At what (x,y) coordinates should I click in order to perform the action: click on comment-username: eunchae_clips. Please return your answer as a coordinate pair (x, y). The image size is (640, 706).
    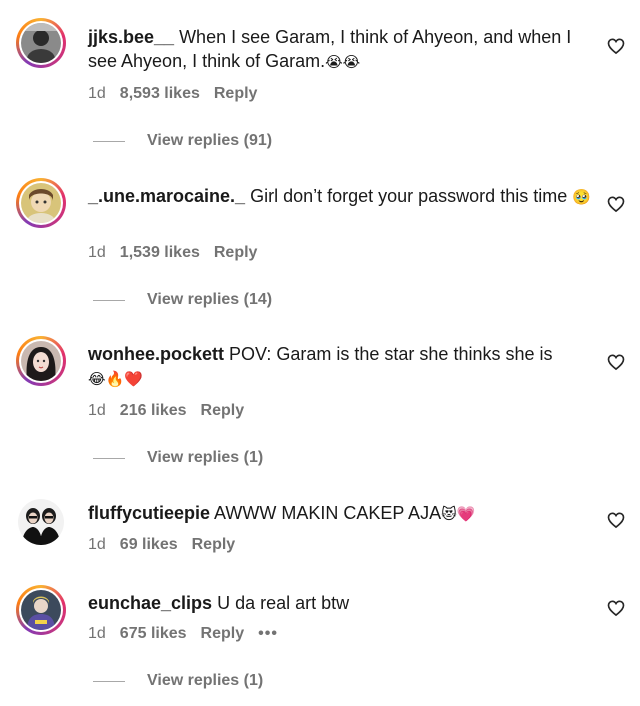
    Looking at the image, I should click on (150, 603).